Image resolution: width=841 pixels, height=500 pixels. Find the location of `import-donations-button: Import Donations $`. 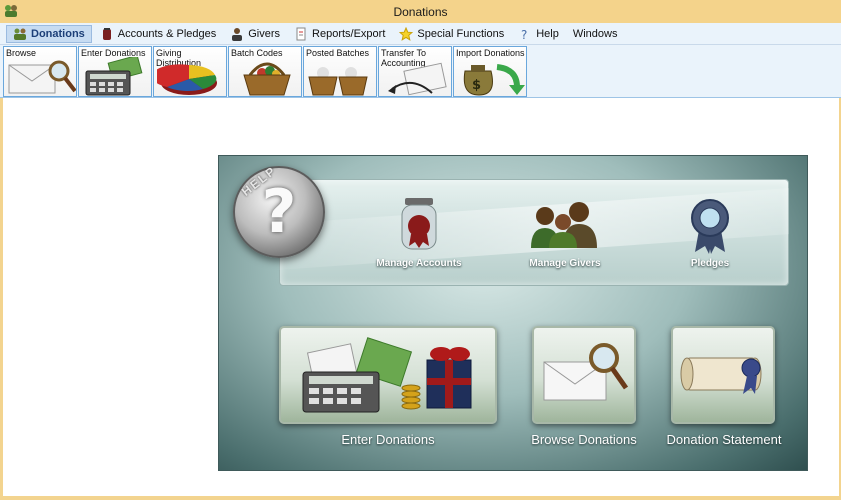

import-donations-button: Import Donations $ is located at coordinates (490, 71).